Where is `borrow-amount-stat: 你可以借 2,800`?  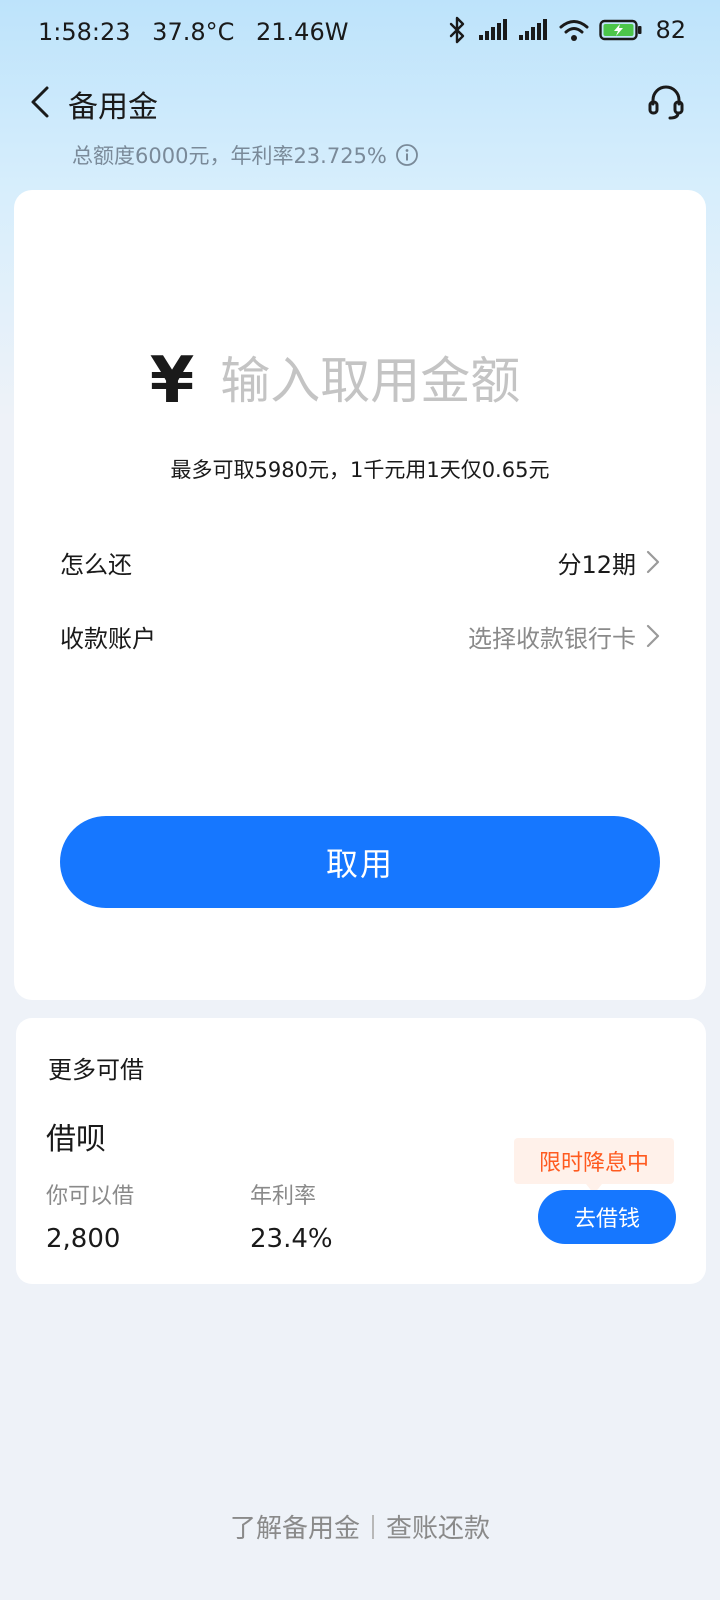 borrow-amount-stat: 你可以借 2,800 is located at coordinates (90, 1216).